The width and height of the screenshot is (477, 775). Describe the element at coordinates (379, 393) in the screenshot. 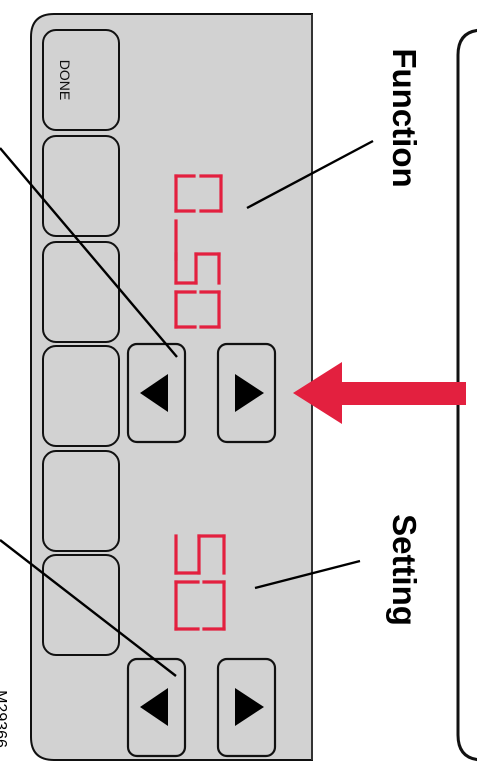

I see `red-arrow-icon` at that location.